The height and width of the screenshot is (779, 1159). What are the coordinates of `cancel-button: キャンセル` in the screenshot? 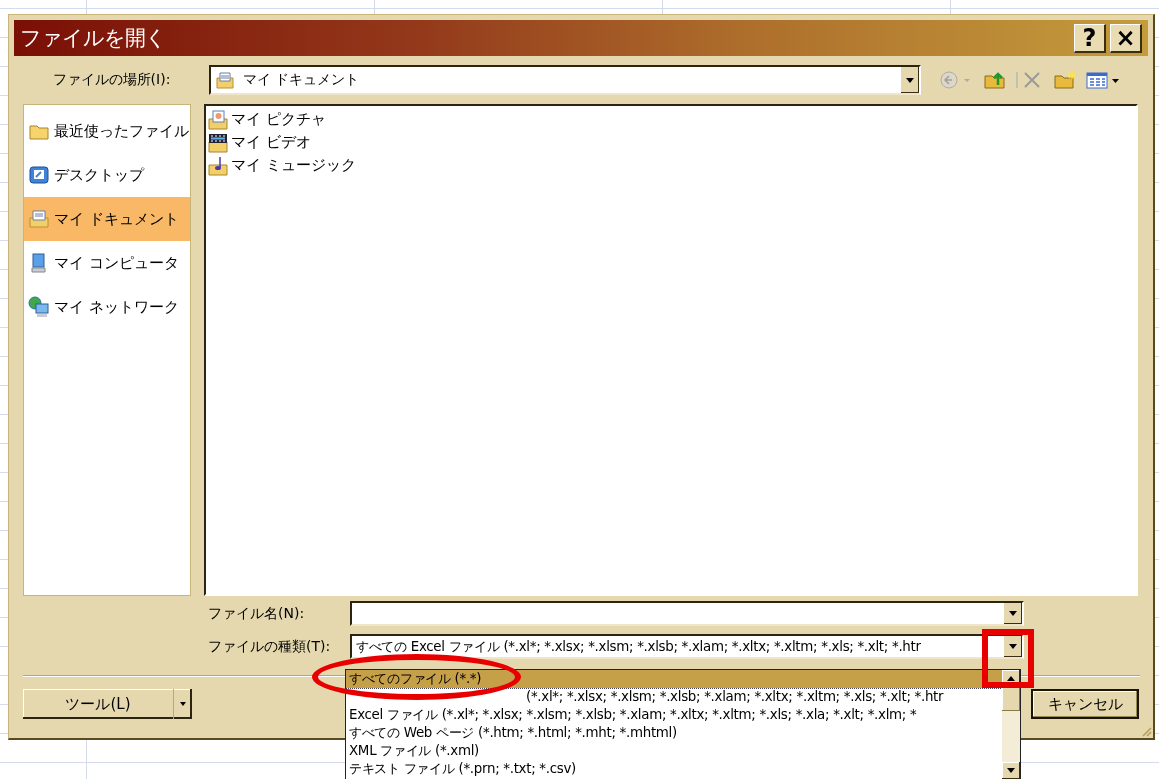 It's located at (1085, 704).